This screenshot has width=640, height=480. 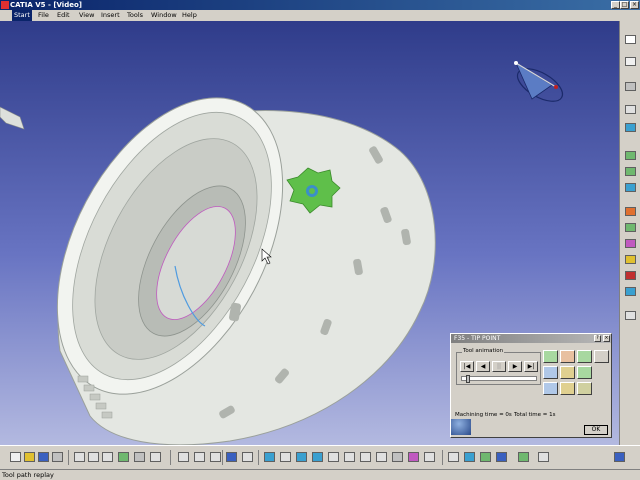 I want to click on catalog-icon, so click(x=453, y=457).